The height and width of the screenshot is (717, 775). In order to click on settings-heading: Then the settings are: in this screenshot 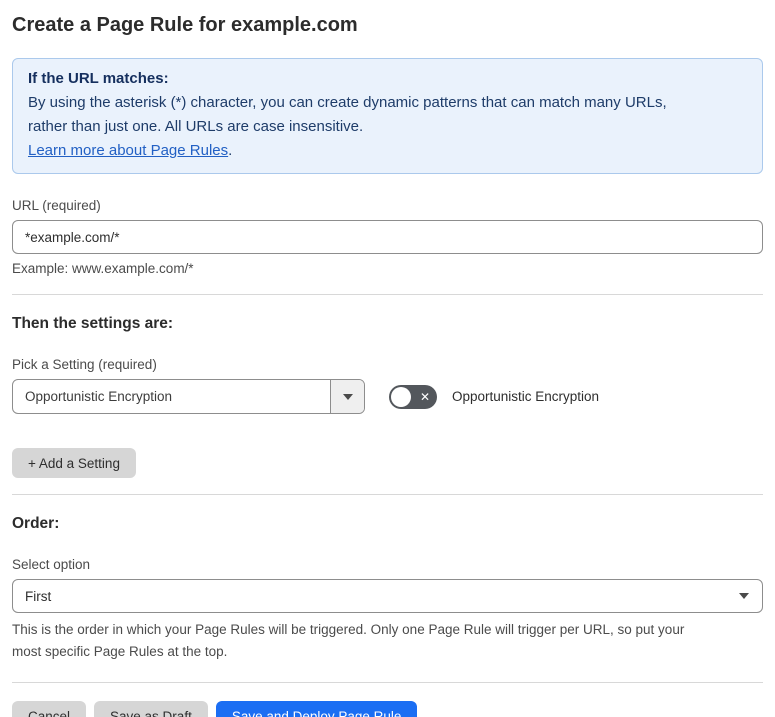, I will do `click(93, 323)`.